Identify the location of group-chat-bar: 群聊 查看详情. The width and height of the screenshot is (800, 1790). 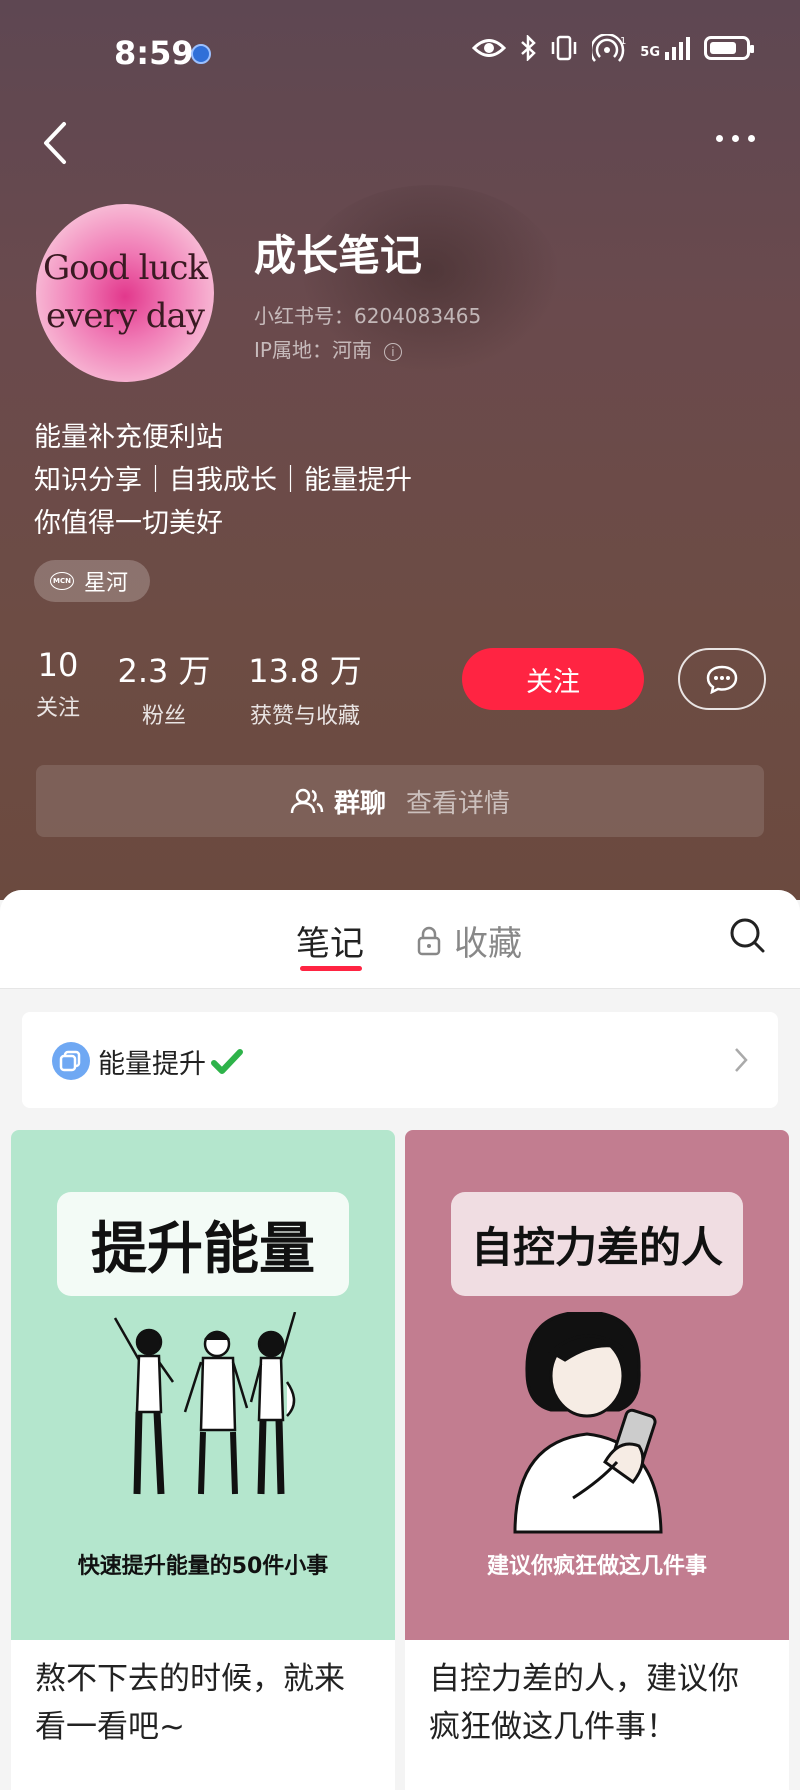
(400, 801).